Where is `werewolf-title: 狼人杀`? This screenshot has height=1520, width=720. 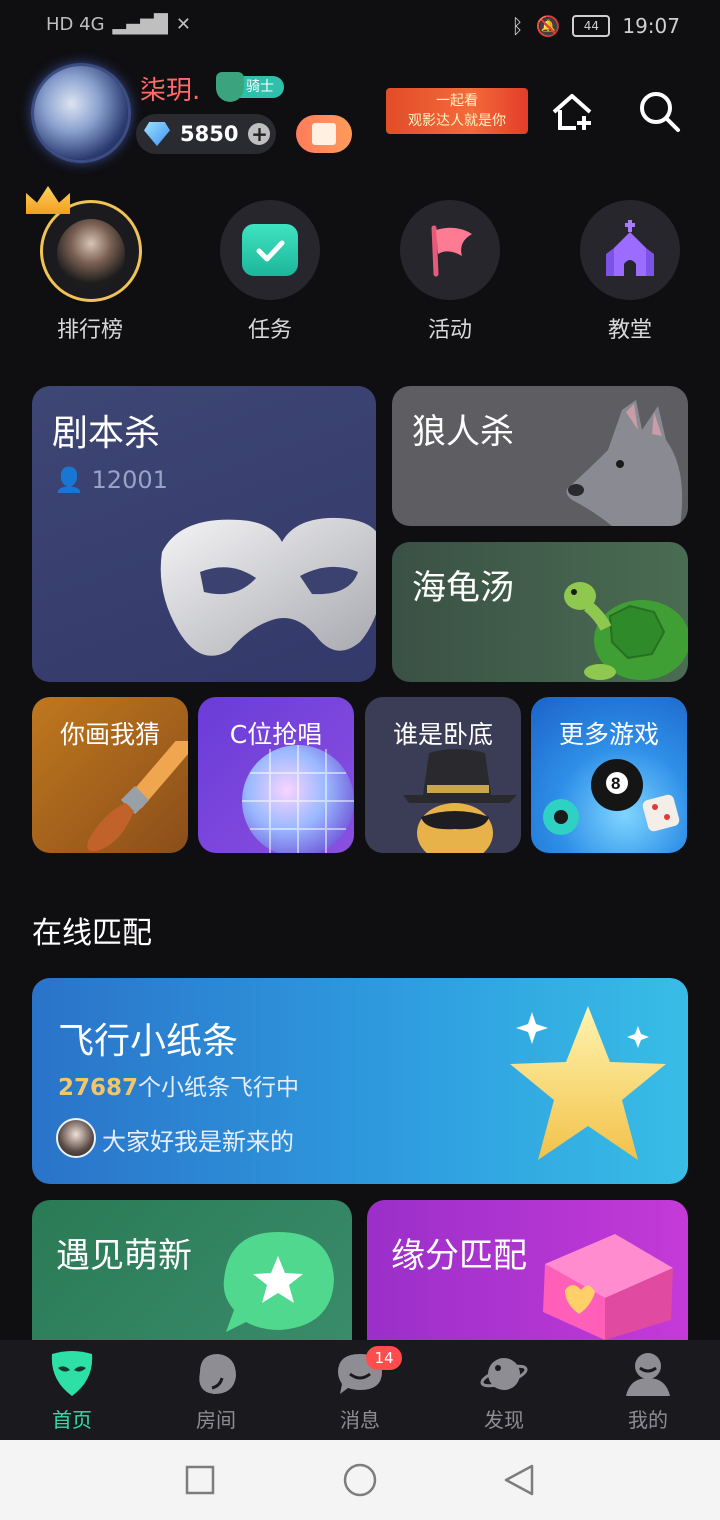 werewolf-title: 狼人杀 is located at coordinates (463, 432).